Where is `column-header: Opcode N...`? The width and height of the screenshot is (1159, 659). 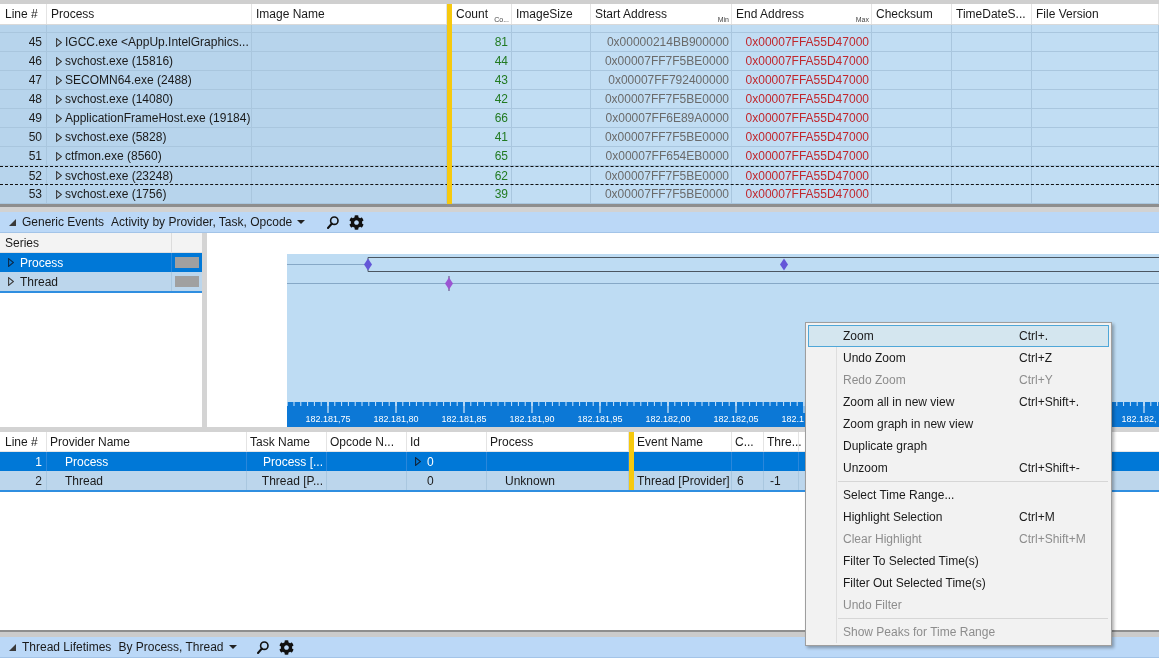
column-header: Opcode N... is located at coordinates (367, 441).